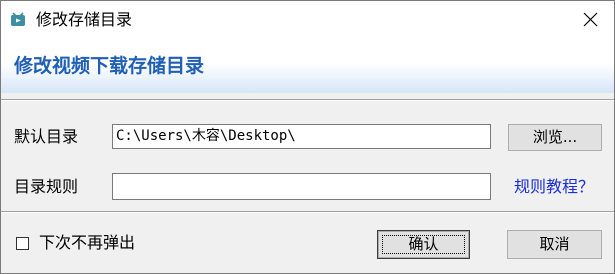 The height and width of the screenshot is (274, 615). Describe the element at coordinates (84, 19) in the screenshot. I see `window-title: 修改存储目录` at that location.